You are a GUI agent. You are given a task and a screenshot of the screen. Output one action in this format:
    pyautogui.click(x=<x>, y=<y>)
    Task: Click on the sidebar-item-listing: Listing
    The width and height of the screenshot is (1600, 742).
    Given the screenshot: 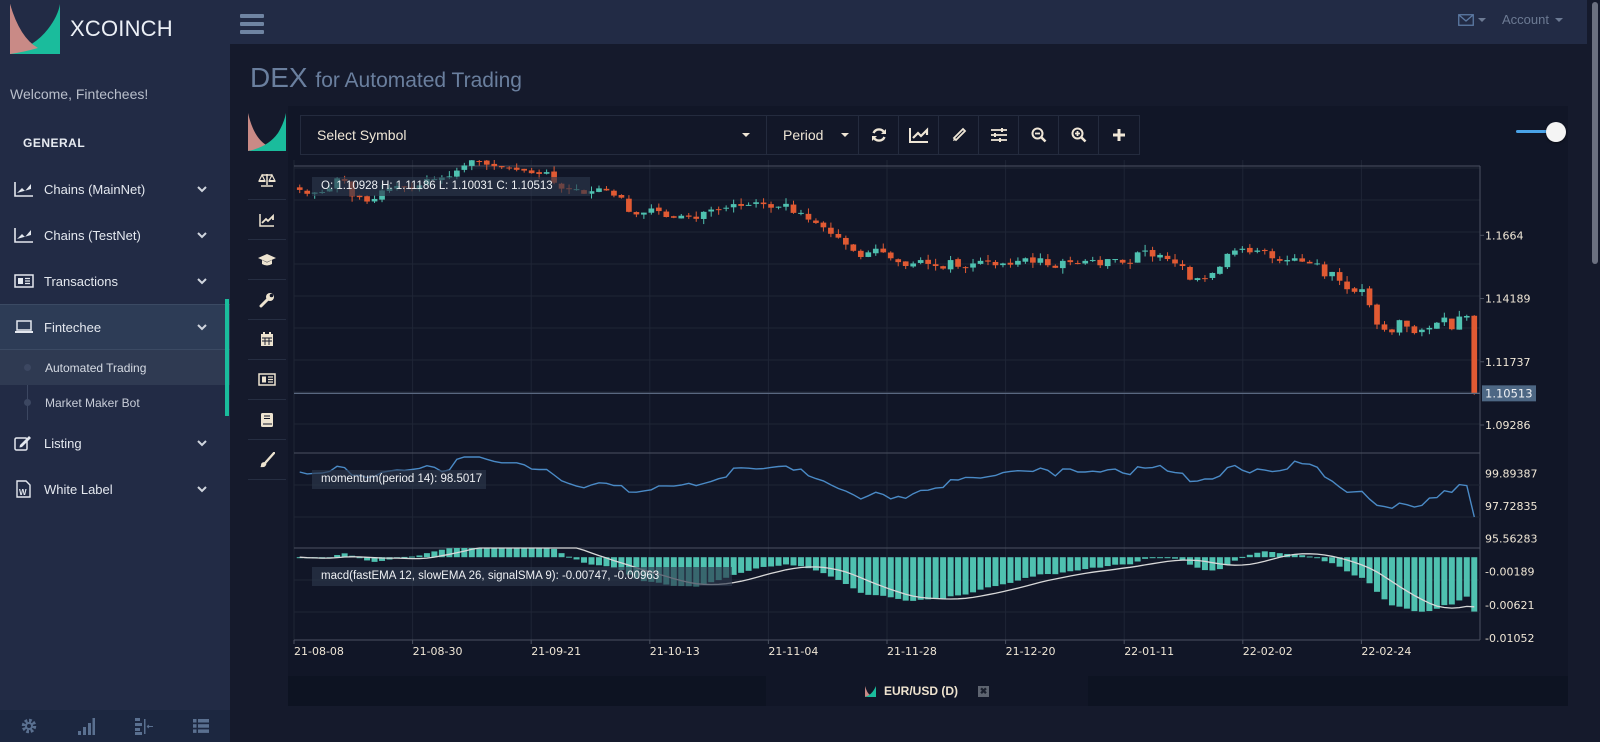 What is the action you would take?
    pyautogui.click(x=115, y=443)
    